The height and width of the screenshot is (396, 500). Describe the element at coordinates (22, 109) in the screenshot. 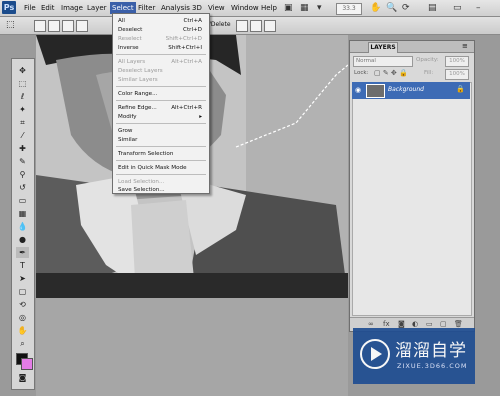

I see `magic-wand-tool-icon: ✦` at that location.